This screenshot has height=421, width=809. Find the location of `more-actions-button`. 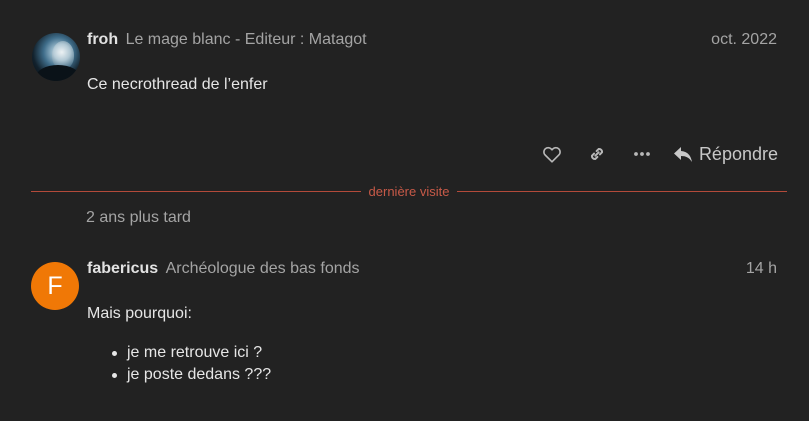

more-actions-button is located at coordinates (642, 154).